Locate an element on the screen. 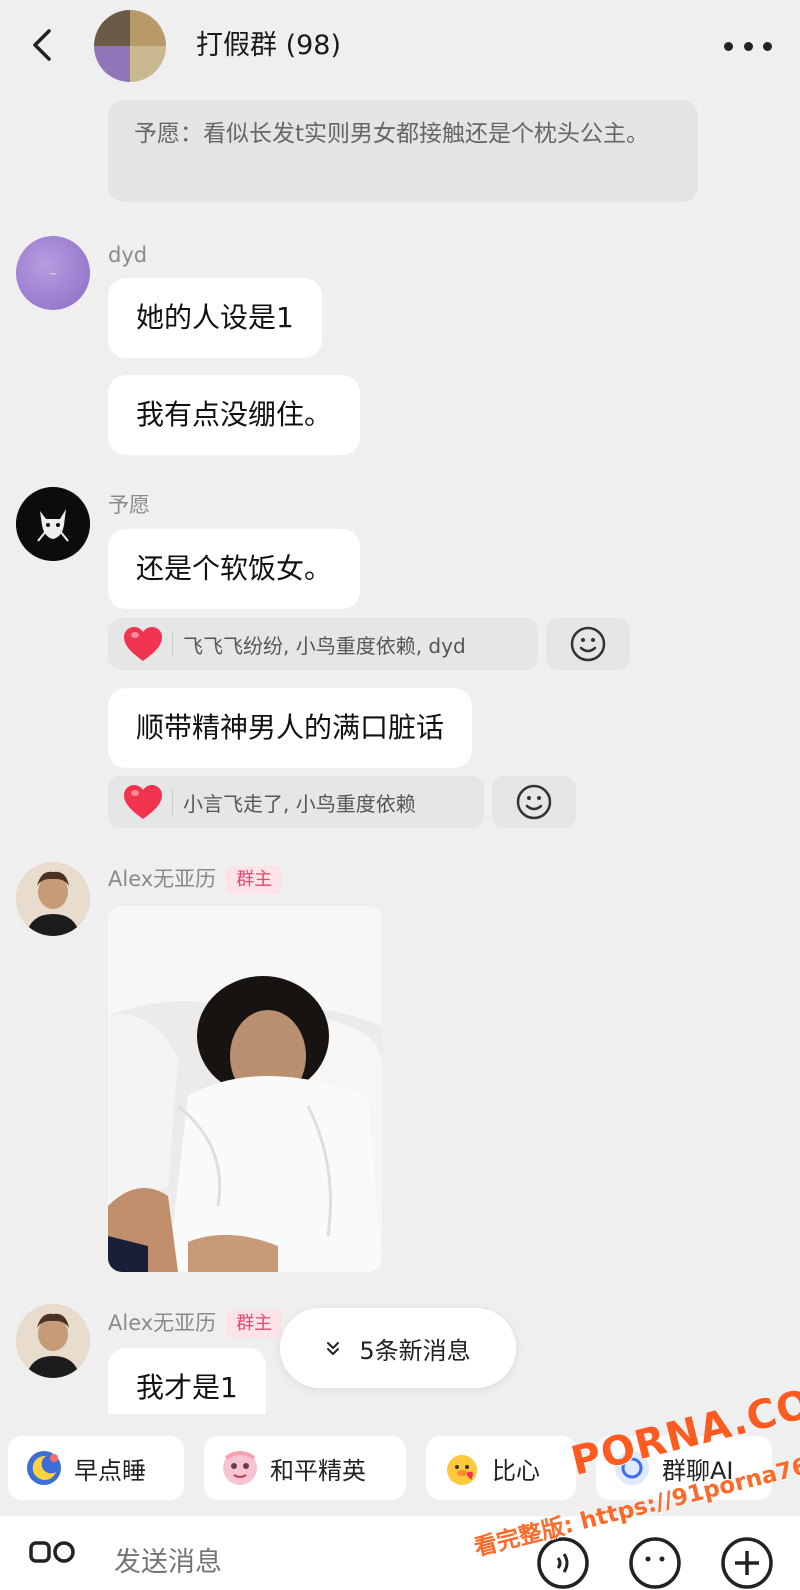 The image size is (800, 1590). quick-reply-chip: 和平精英 is located at coordinates (305, 1468).